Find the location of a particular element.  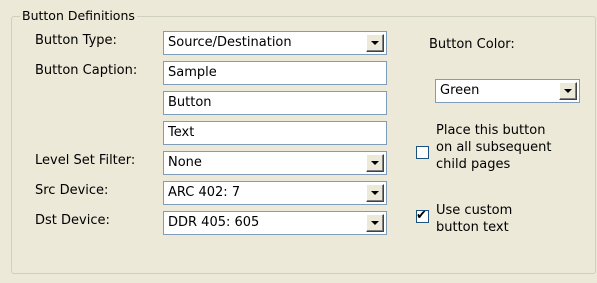

level-set-filter-dropdown-button is located at coordinates (375, 163).